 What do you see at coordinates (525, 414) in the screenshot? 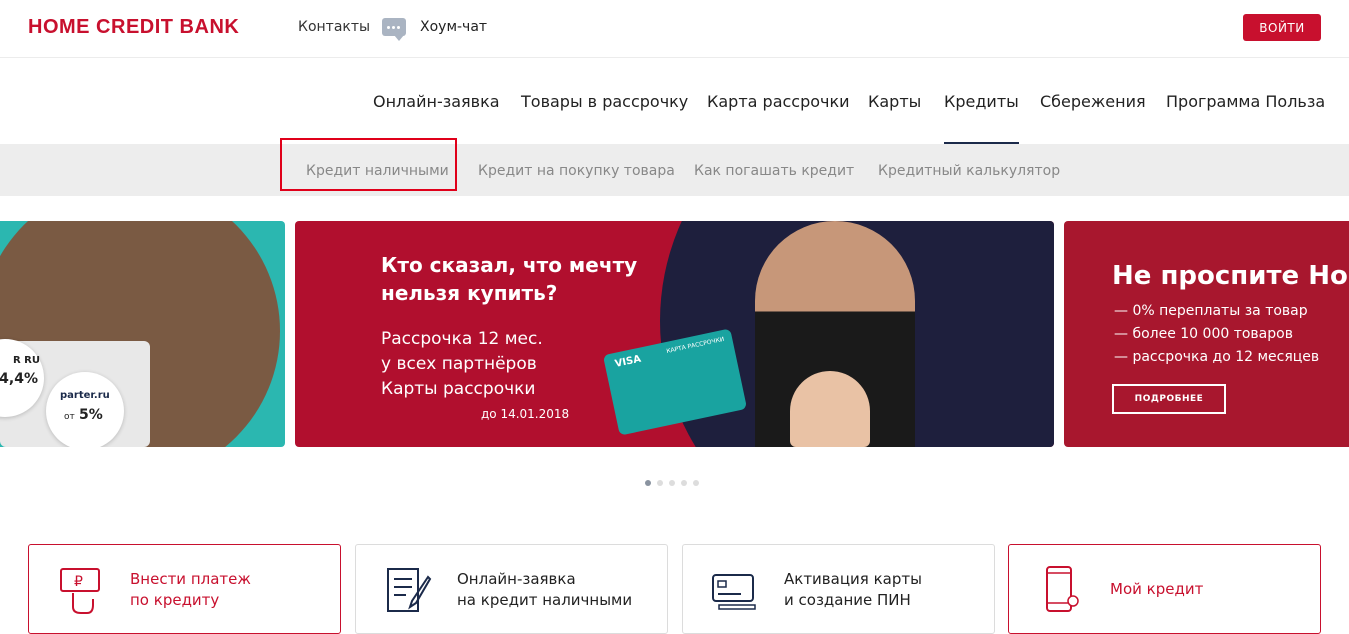
I see `slide-date: до 14.01.2018` at bounding box center [525, 414].